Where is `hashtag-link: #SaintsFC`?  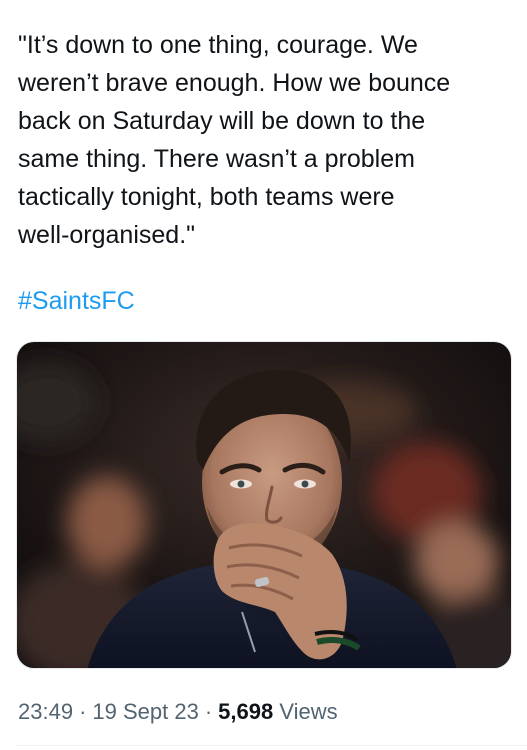
hashtag-link: #SaintsFC is located at coordinates (76, 301).